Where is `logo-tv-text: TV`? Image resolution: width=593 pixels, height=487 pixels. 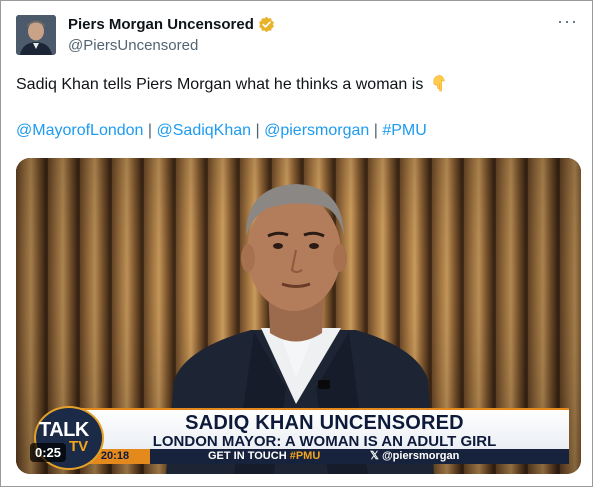
logo-tv-text: TV is located at coordinates (79, 446).